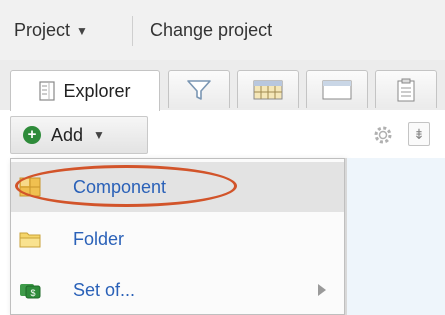 This screenshot has height=315, width=445. I want to click on columns-icon: ⇟, so click(419, 134).